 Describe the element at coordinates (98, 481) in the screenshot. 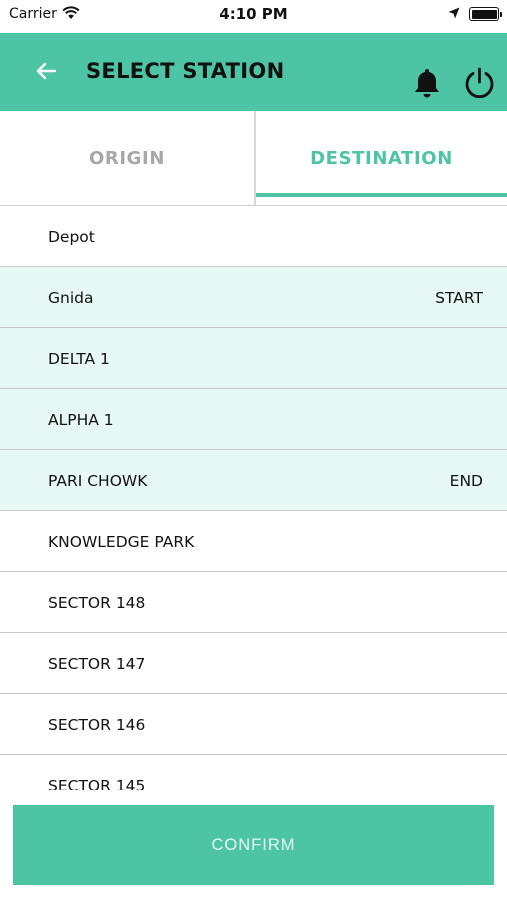

I see `station-name: PARI CHOWK` at that location.